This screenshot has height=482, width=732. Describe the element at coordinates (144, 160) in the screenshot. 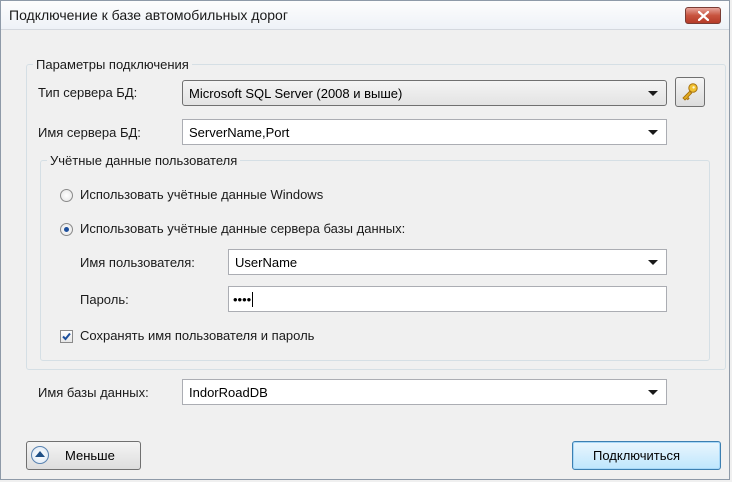

I see `credentials-legend: Учётные данные пользователя` at that location.